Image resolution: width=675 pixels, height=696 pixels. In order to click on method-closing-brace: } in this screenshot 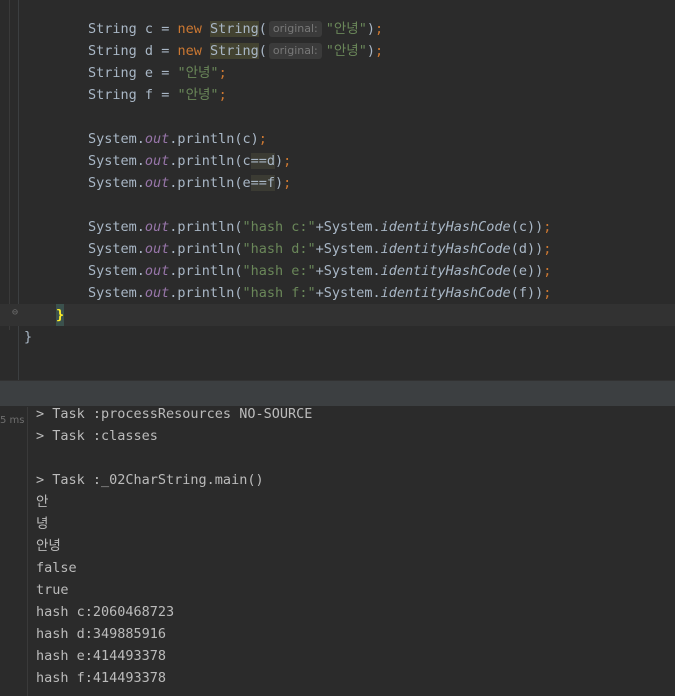, I will do `click(60, 315)`.